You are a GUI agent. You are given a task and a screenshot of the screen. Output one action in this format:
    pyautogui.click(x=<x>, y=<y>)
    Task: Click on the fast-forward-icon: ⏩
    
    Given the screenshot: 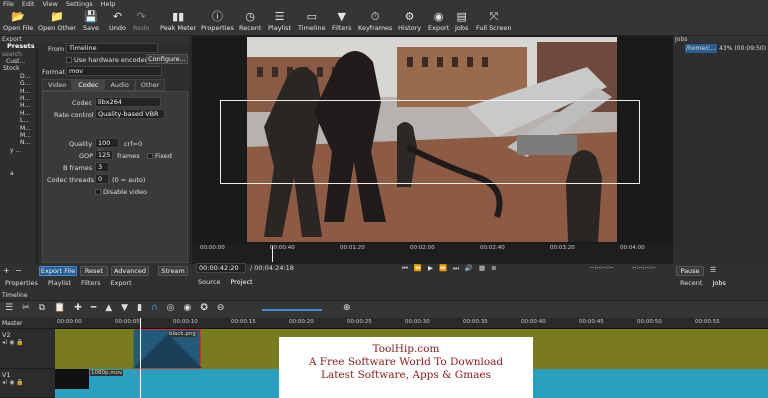 What is the action you would take?
    pyautogui.click(x=443, y=268)
    